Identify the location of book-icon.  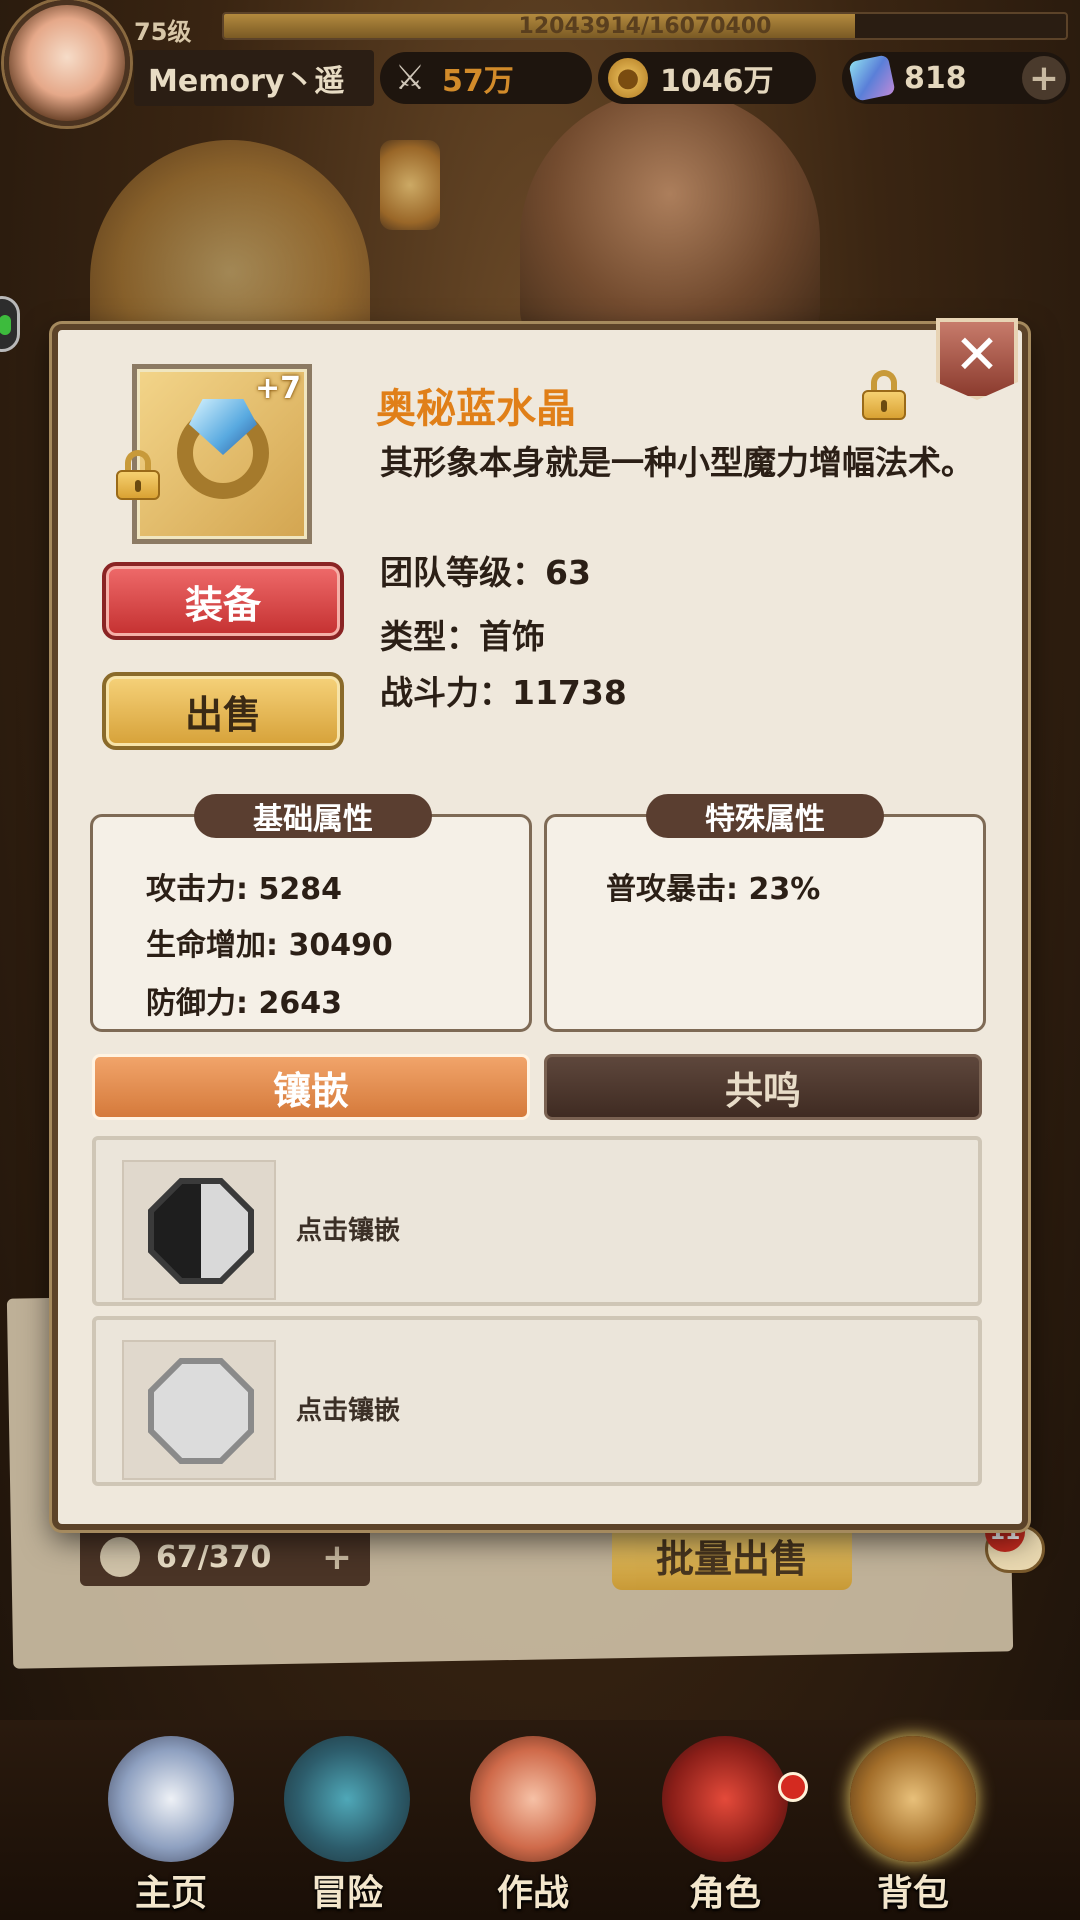
(725, 1799).